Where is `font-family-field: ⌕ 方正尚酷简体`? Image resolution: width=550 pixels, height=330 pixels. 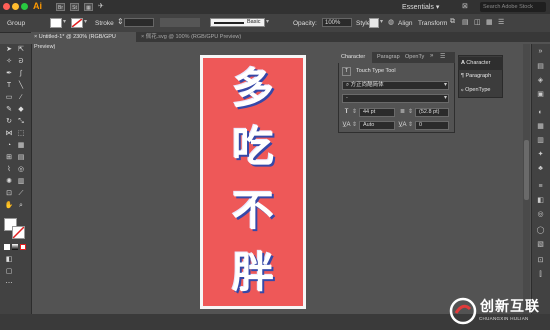
font-family-field: ⌕ 方正尚酷简体 is located at coordinates (395, 85).